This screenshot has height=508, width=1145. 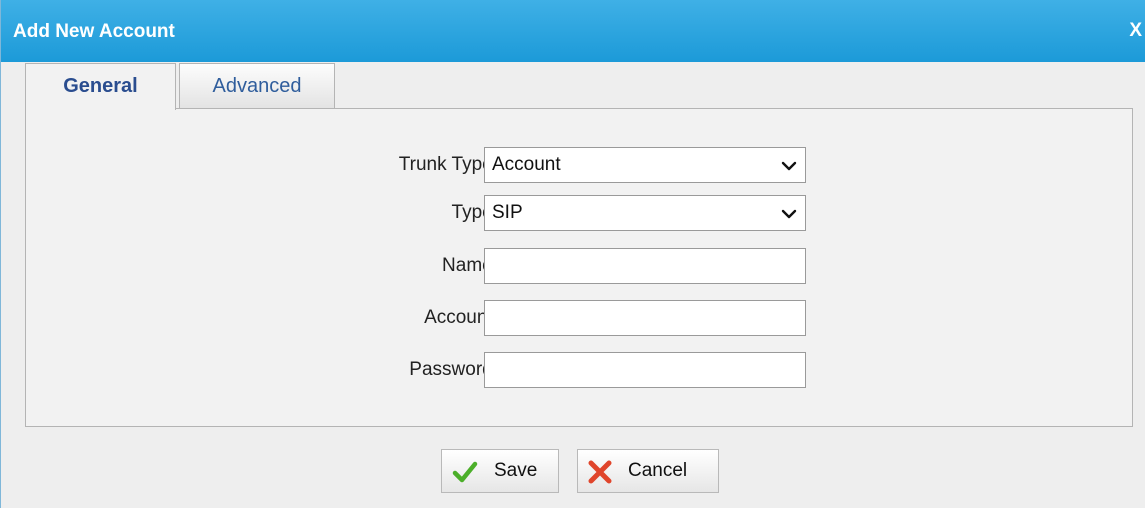 I want to click on account-input, so click(x=645, y=318).